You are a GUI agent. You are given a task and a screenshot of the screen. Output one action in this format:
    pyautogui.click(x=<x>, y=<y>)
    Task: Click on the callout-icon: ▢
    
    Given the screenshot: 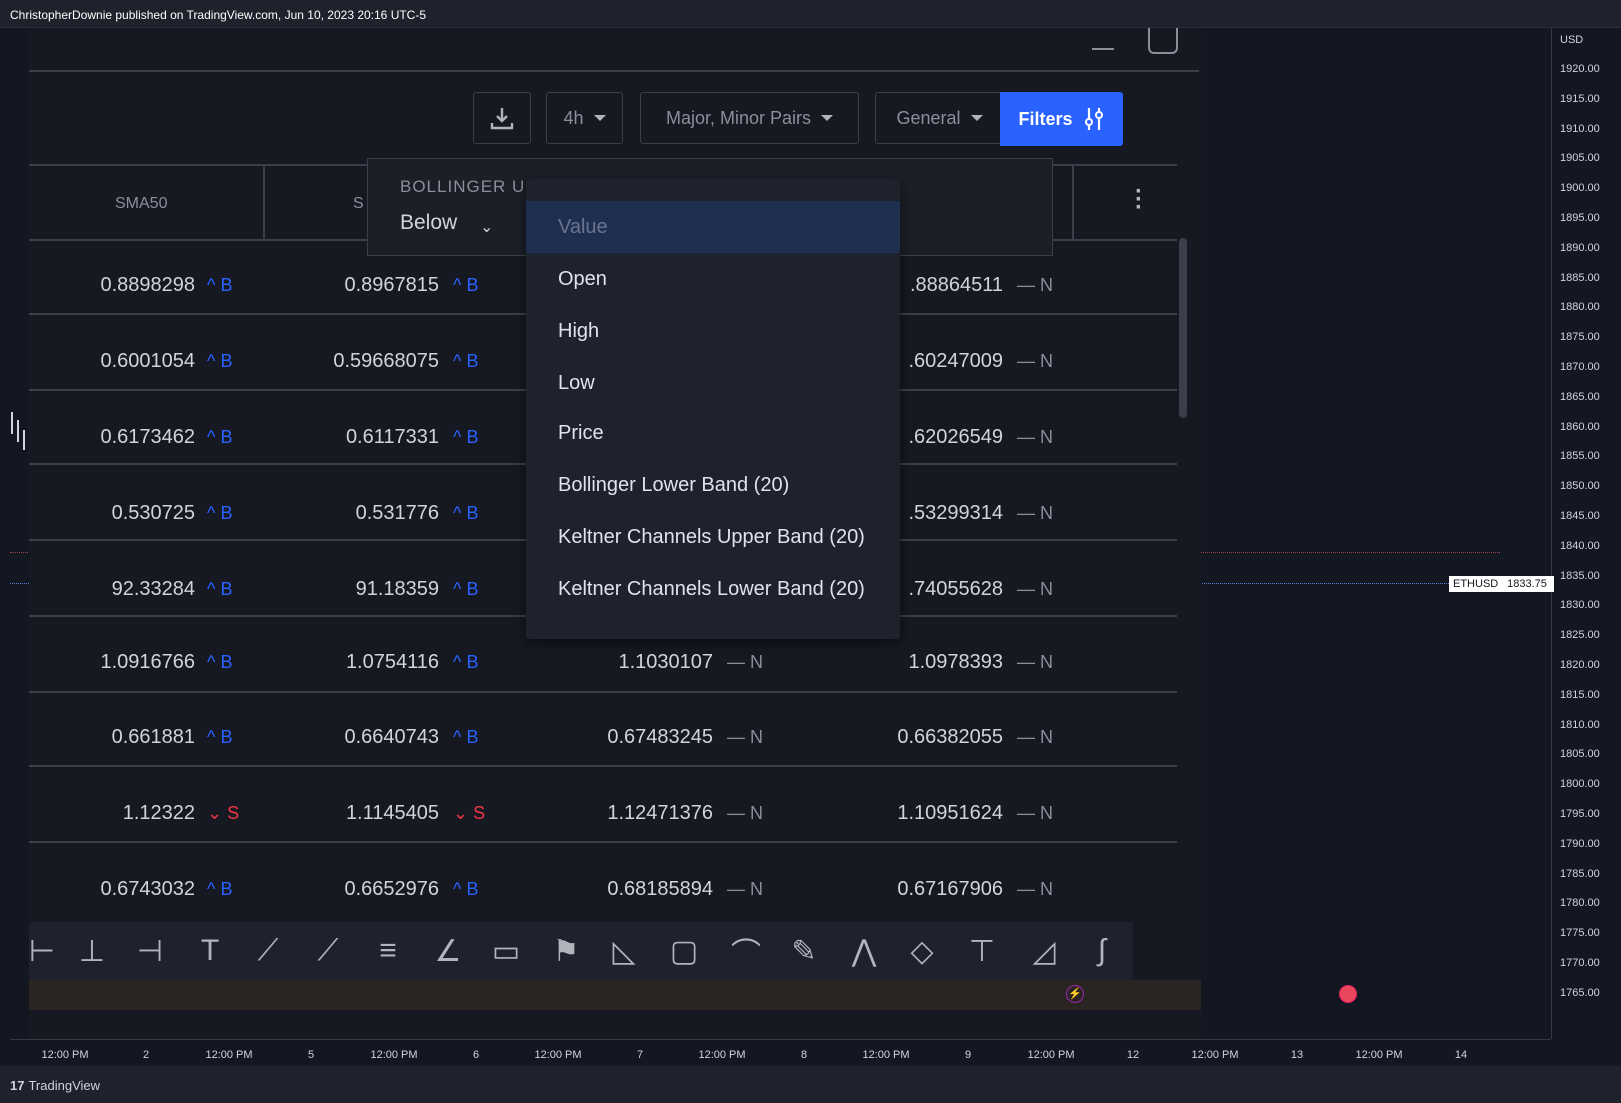 What is the action you would take?
    pyautogui.click(x=684, y=951)
    